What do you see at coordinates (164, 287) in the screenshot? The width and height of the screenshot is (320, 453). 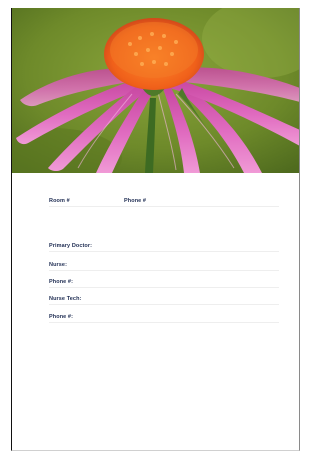 I see `nurse-phone-line` at bounding box center [164, 287].